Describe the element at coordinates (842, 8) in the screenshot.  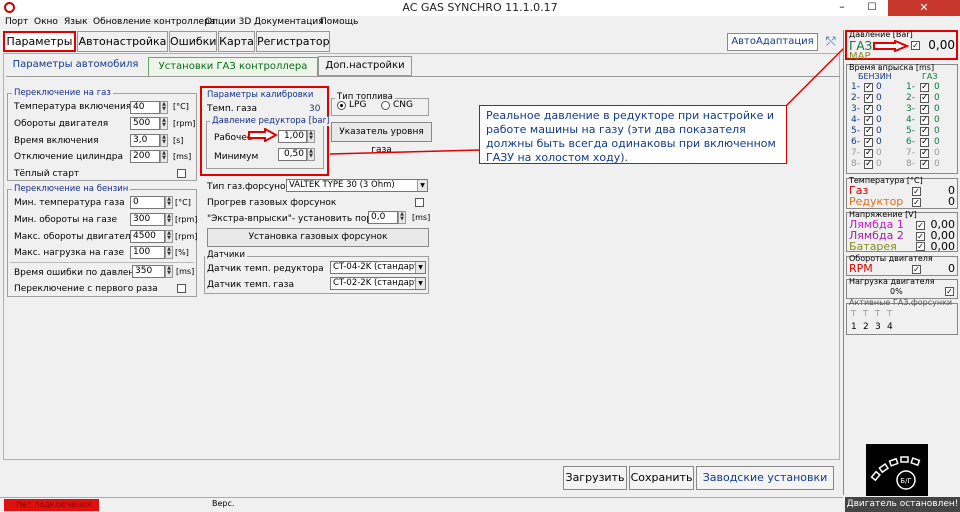
I see `minimize-button: –` at that location.